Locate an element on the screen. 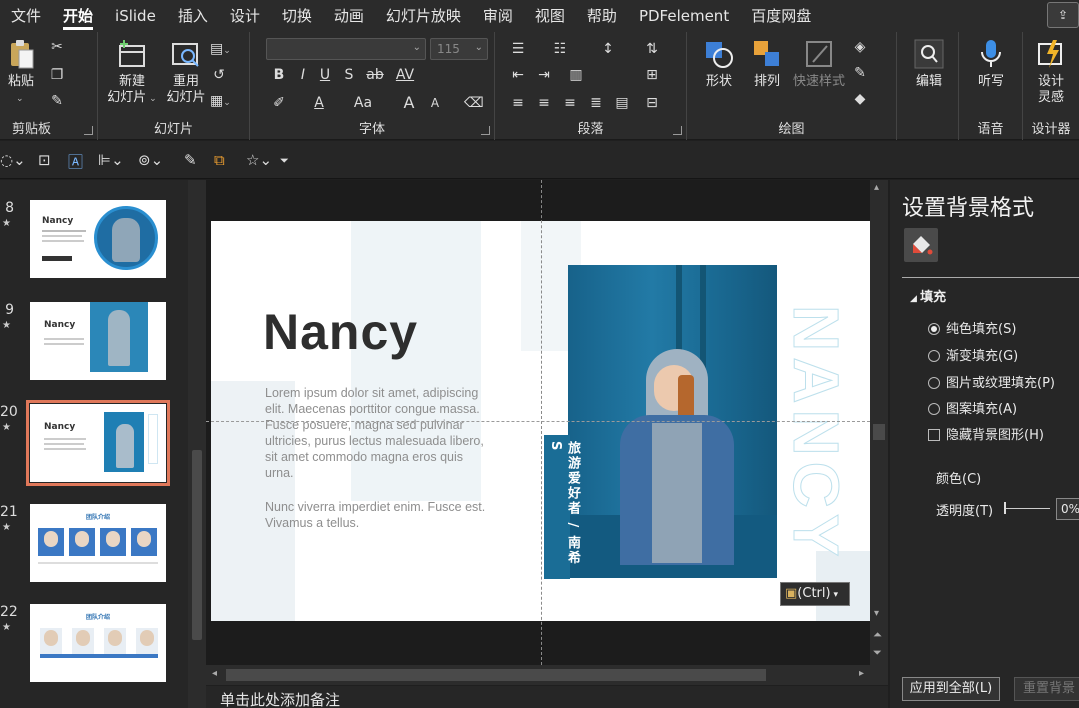 The height and width of the screenshot is (708, 1079). shape-fill-icon: ◈ is located at coordinates (860, 47).